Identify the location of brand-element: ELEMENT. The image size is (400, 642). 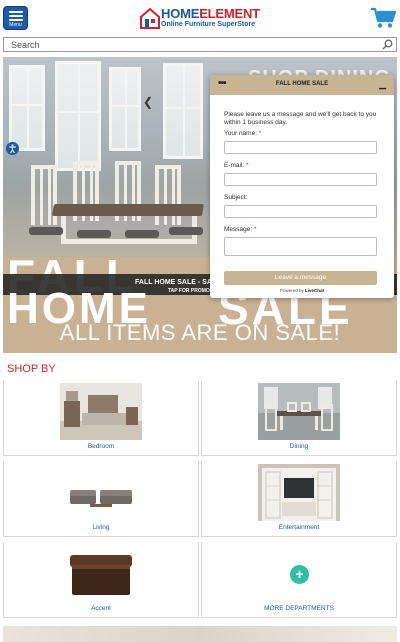
(229, 13).